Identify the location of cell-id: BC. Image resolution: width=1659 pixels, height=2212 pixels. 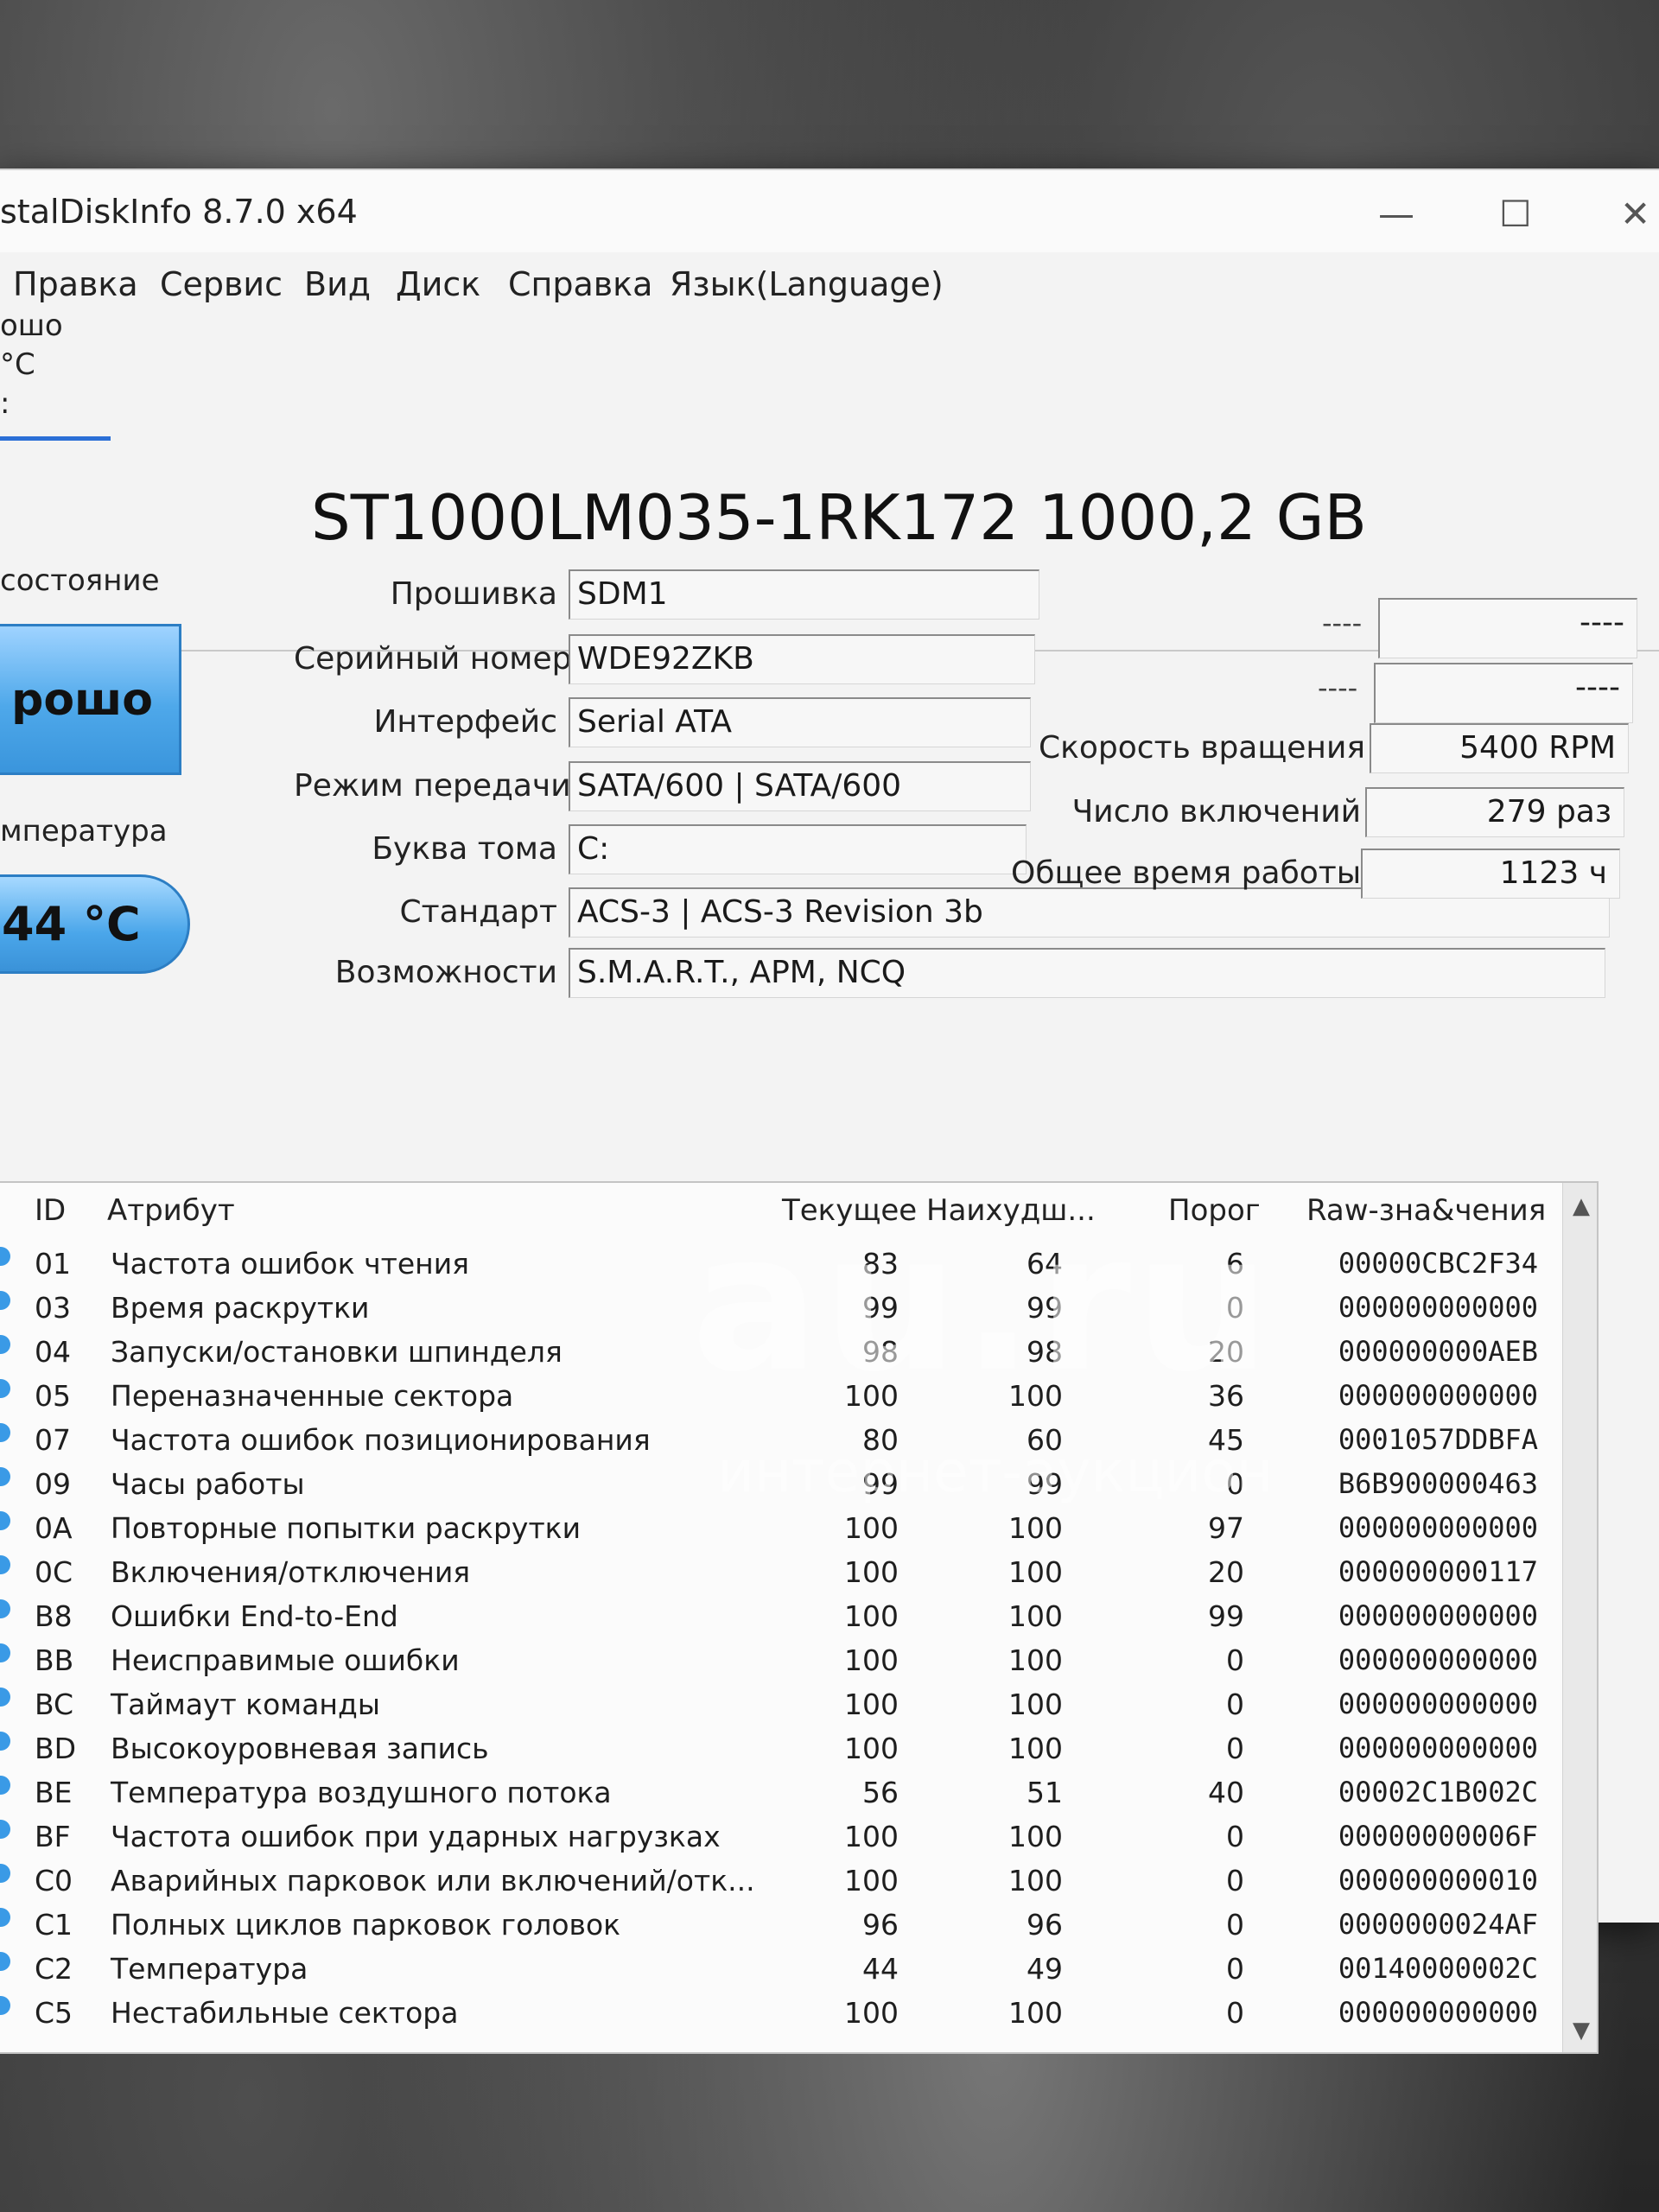
(54, 1704).